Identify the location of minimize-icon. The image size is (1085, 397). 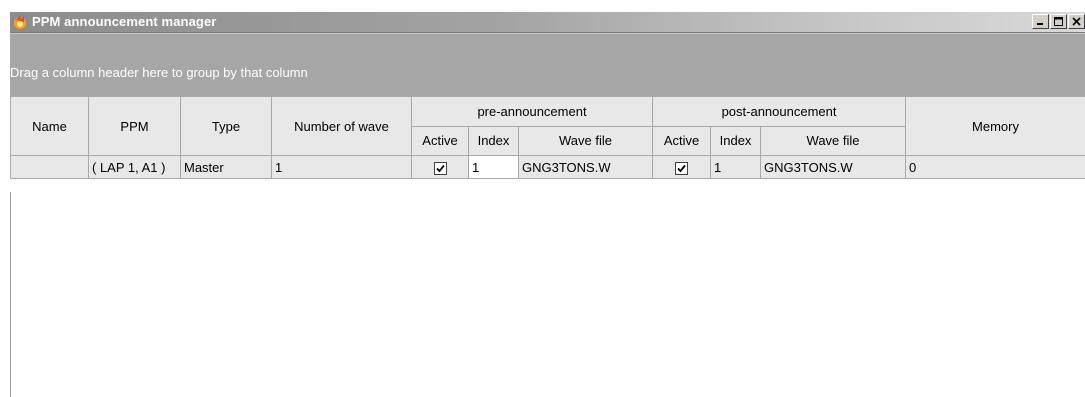
(1040, 21).